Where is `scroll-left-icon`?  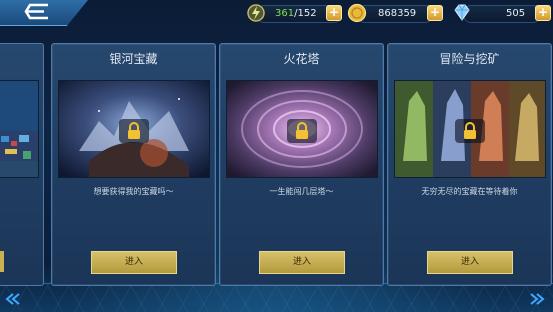 scroll-left-icon is located at coordinates (13, 299).